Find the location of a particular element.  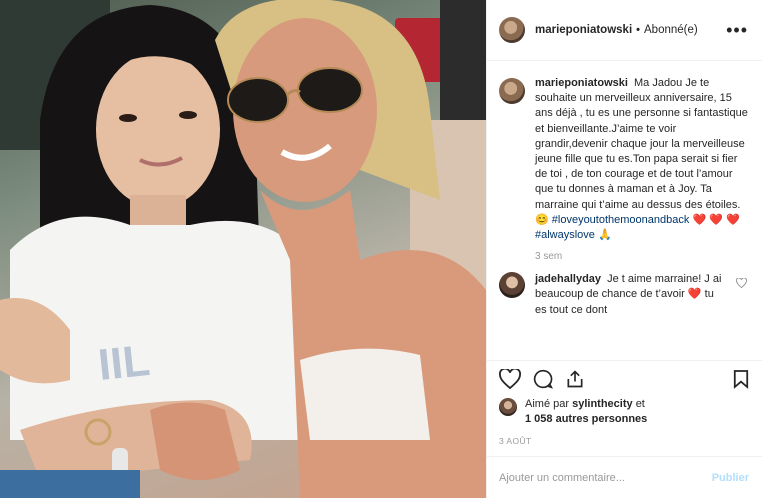

post-header: marieponiatowski • Abonné(e) ••• is located at coordinates (624, 30).